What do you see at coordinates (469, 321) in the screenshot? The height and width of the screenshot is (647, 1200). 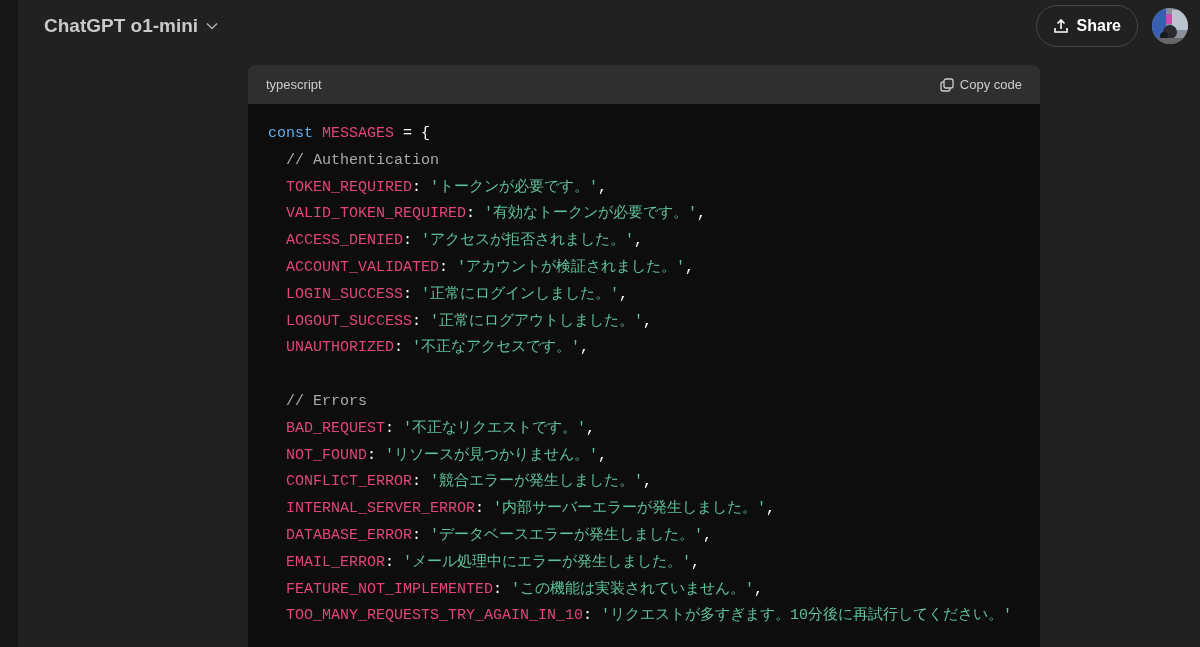 I see `code-line: LOGOUT_SUCCESS: '正常にログアウトしました。',` at bounding box center [469, 321].